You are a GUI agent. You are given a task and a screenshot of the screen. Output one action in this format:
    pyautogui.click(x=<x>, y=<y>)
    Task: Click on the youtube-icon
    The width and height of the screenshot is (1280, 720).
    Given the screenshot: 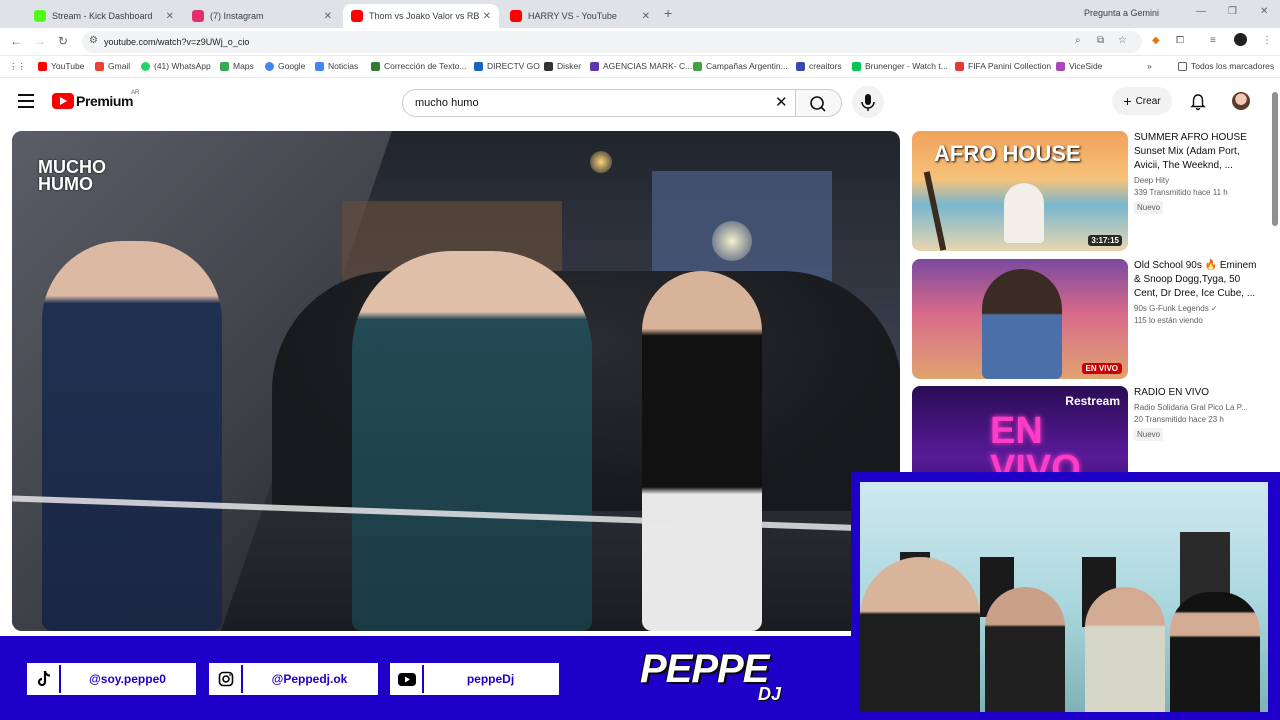 What is the action you would take?
    pyautogui.click(x=408, y=679)
    